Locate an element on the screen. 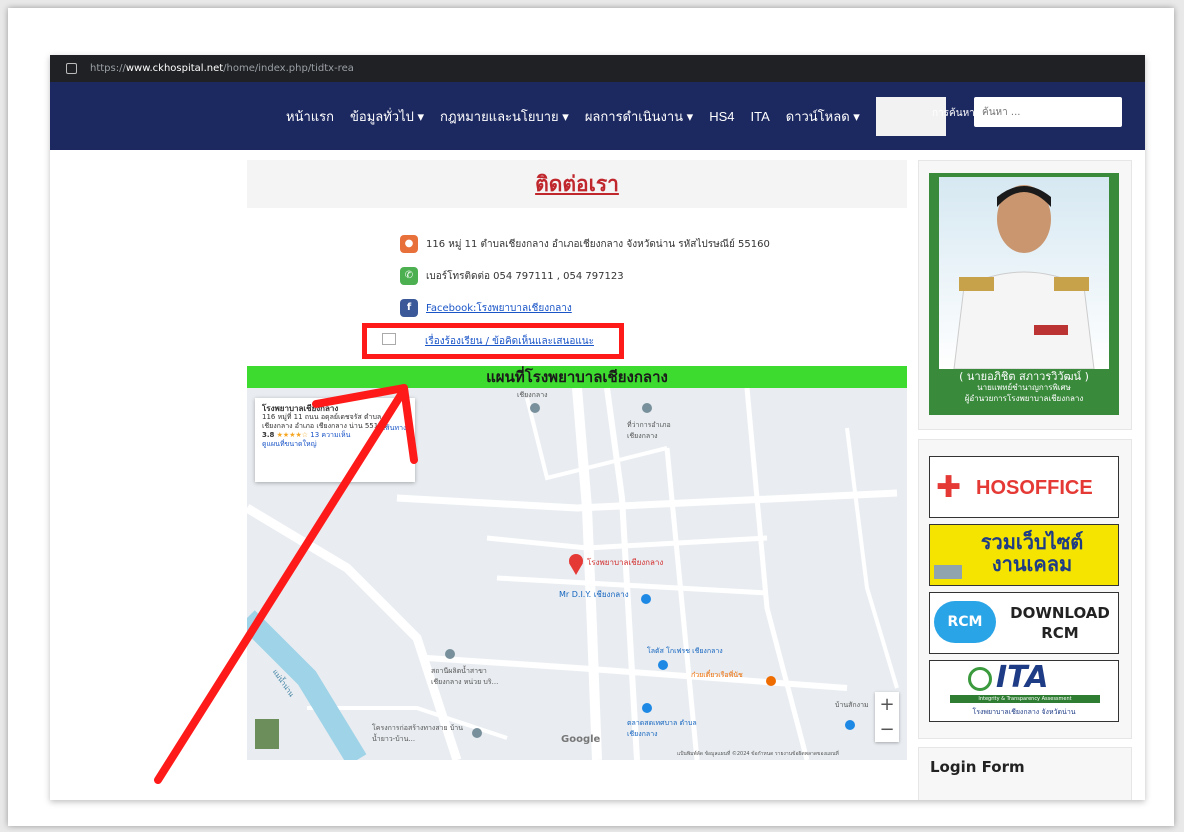 This screenshot has height=832, width=1184. red-arrow-annotation is located at coordinates (286, 584).